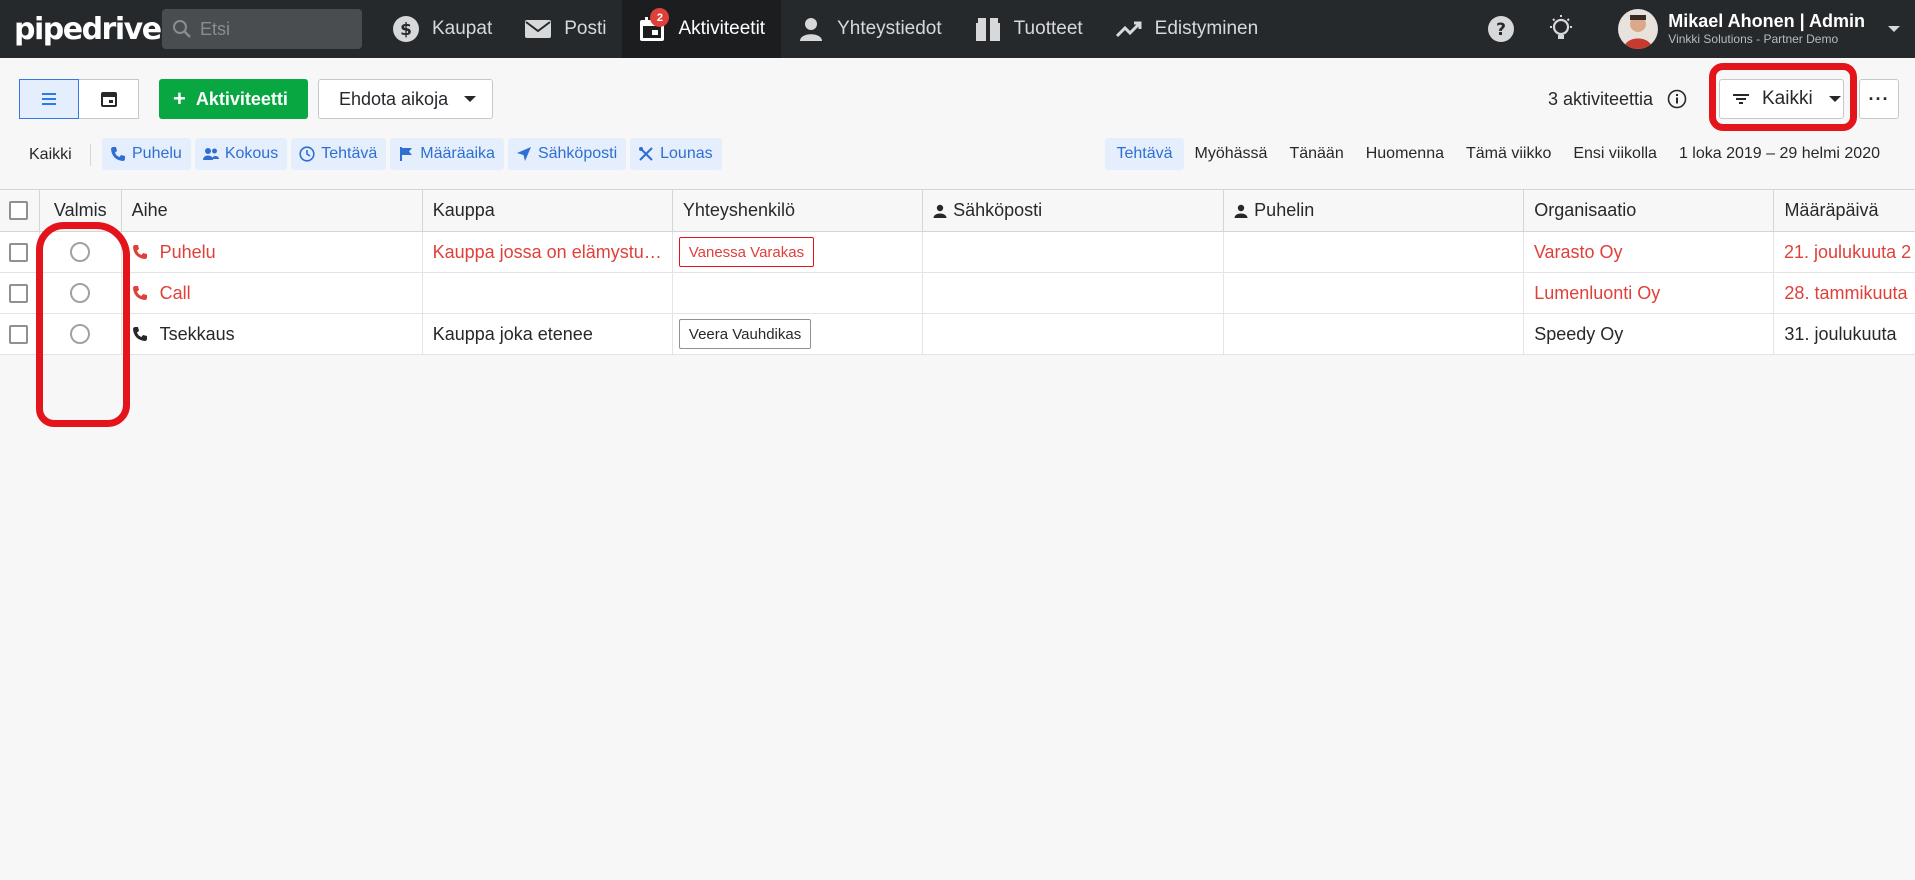 Image resolution: width=1915 pixels, height=880 pixels. Describe the element at coordinates (1374, 210) in the screenshot. I see `column-header-phone: Puhelin` at that location.